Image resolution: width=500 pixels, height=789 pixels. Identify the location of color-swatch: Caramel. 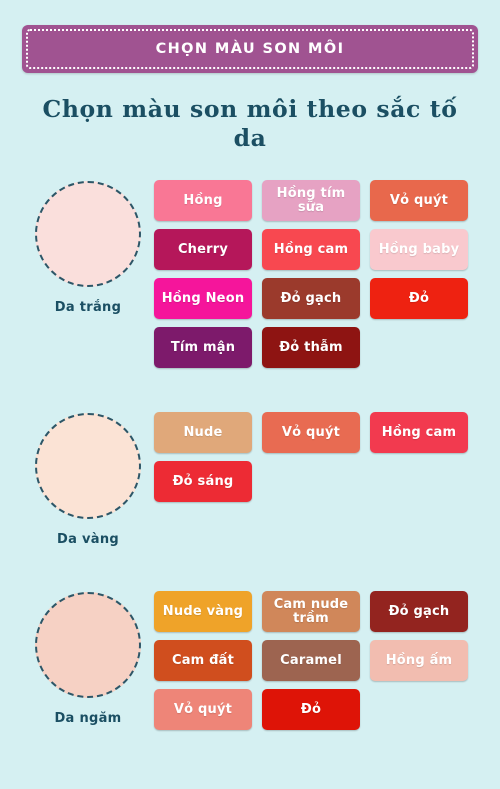
(311, 661).